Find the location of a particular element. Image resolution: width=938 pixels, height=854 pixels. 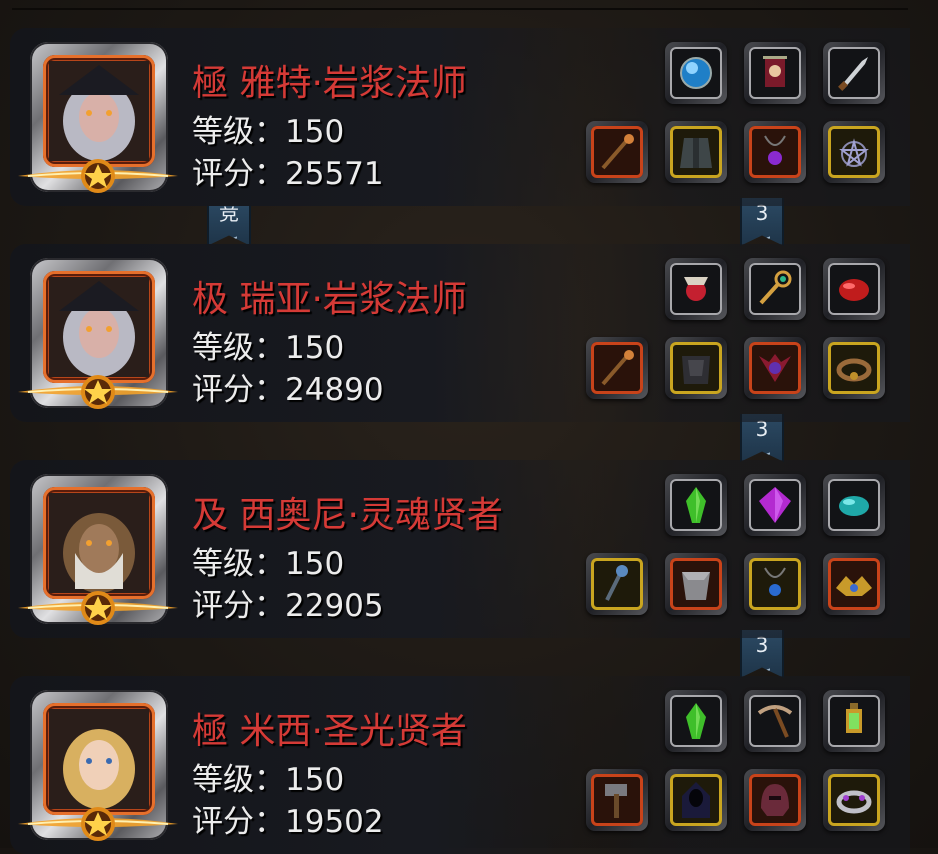

serpent-staff-icon is located at coordinates (617, 584).